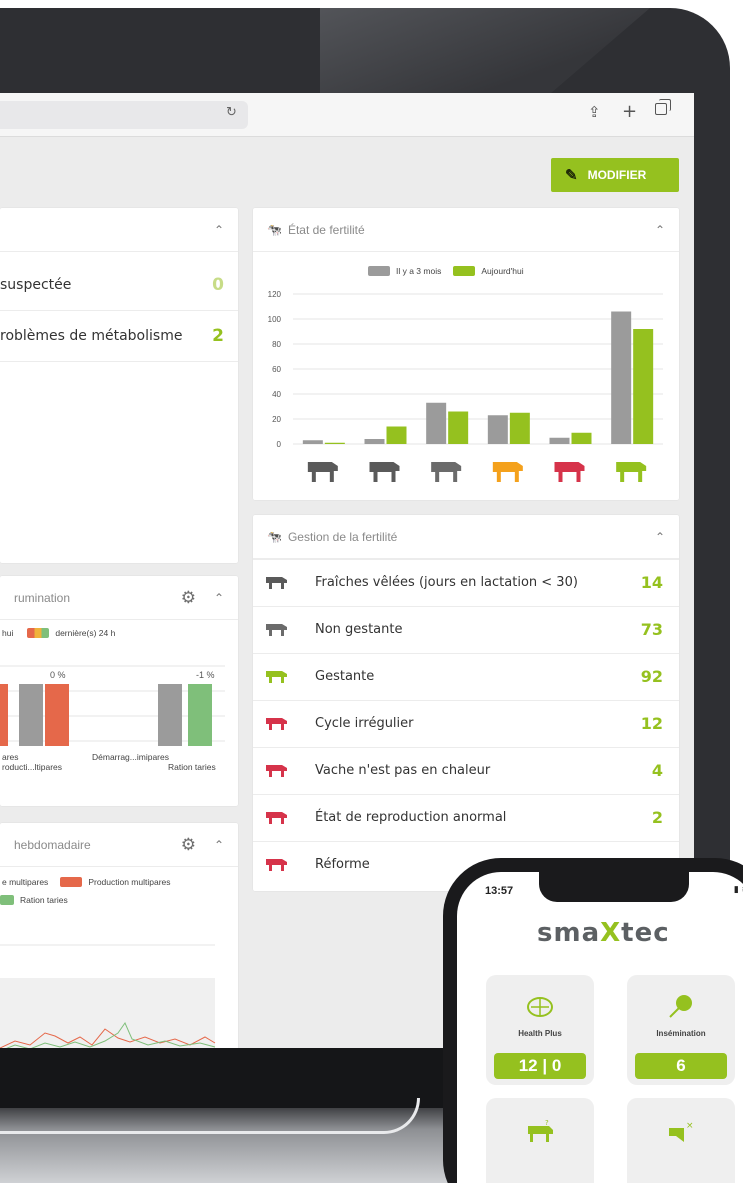  Describe the element at coordinates (58, 633) in the screenshot. I see `rumination-legend: hui dernière(s) 24 h` at that location.